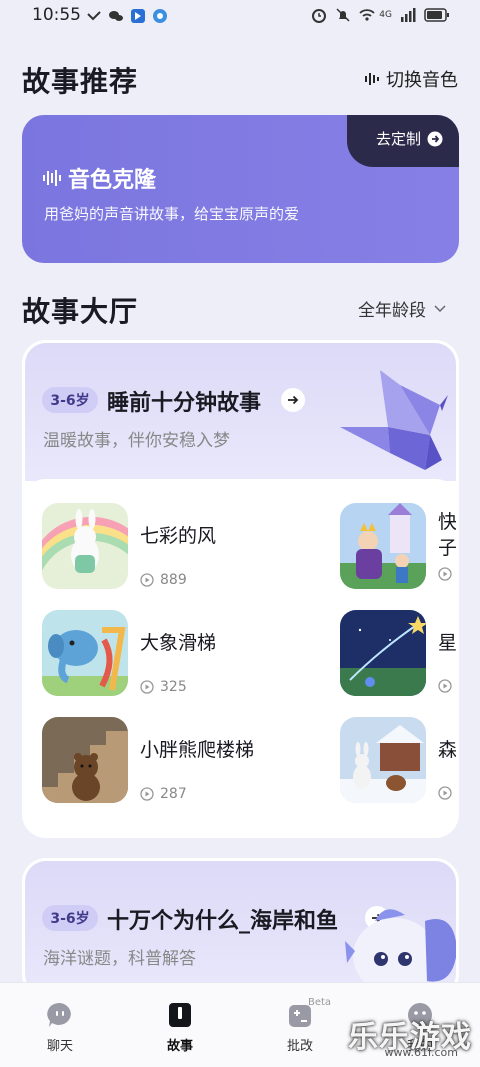  I want to click on story-title: 七彩的风, so click(178, 536).